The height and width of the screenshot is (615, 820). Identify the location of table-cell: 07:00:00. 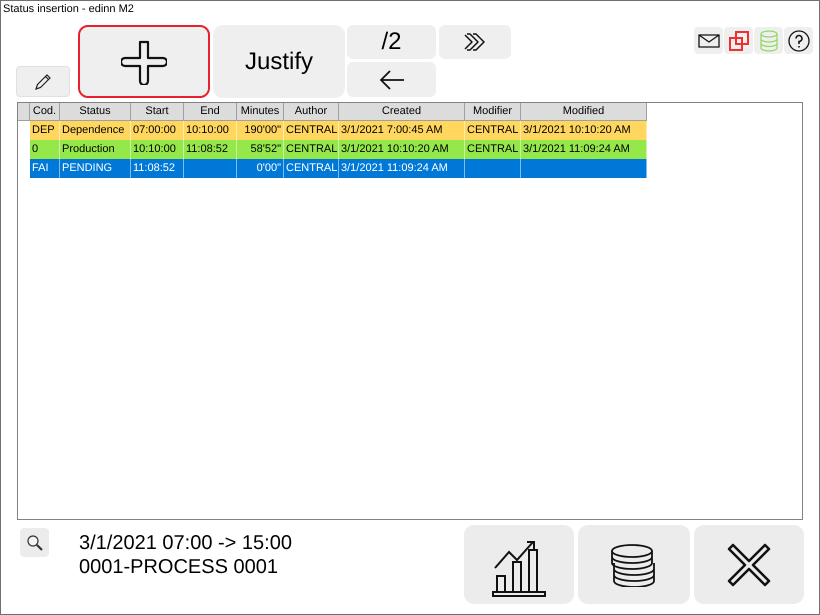
(154, 130).